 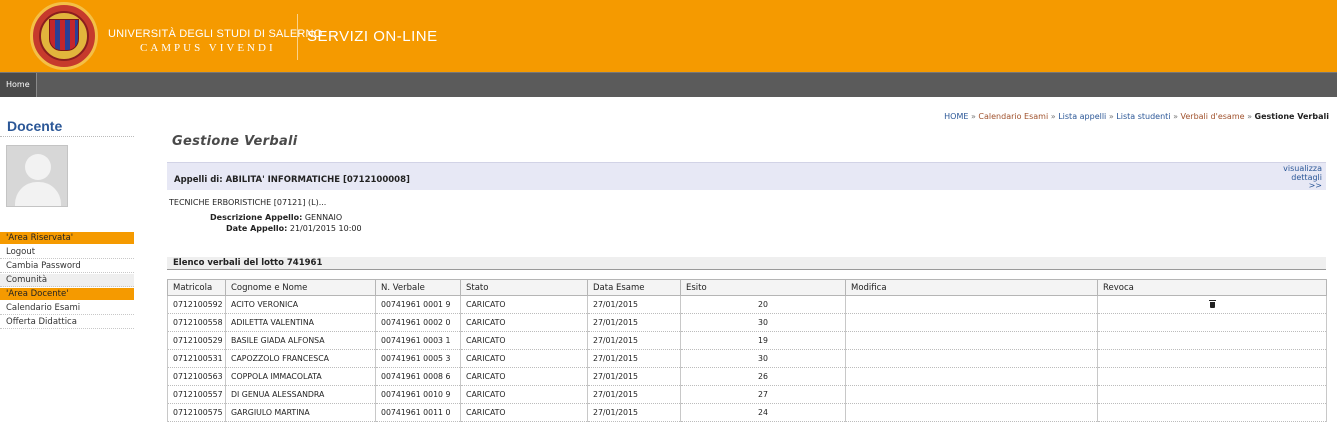 I want to click on sidebar-item-cambia-password: Cambia Password, so click(x=67, y=266).